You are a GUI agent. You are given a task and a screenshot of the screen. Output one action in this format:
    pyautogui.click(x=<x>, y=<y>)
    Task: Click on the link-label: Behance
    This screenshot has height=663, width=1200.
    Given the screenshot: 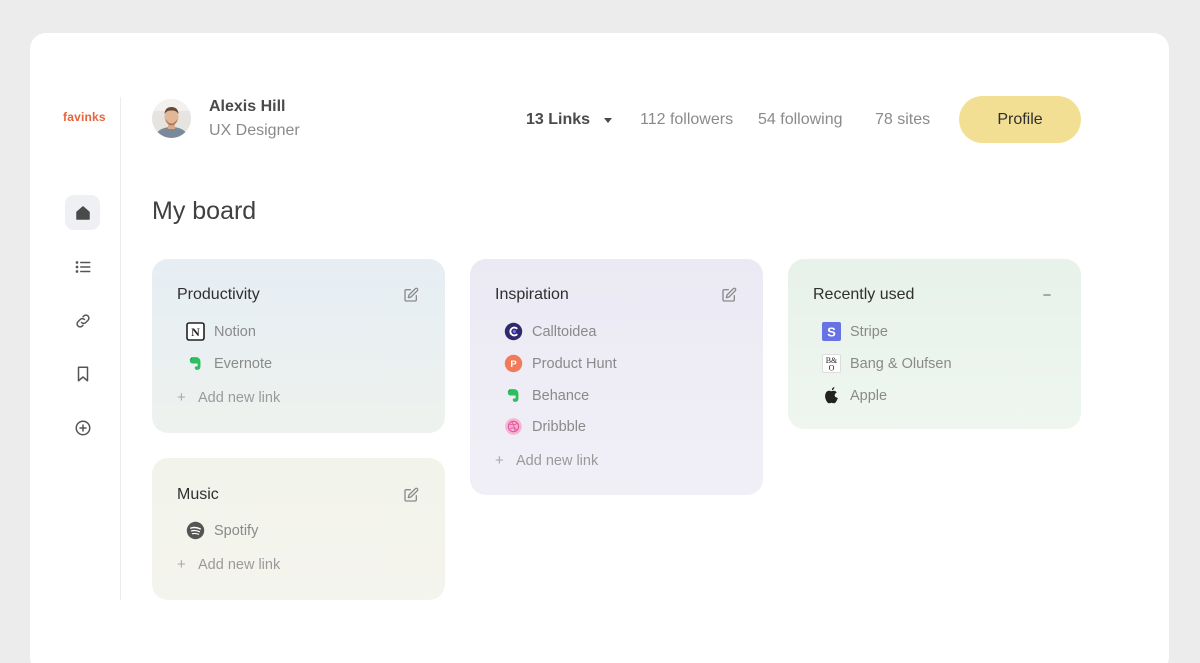 What is the action you would take?
    pyautogui.click(x=561, y=395)
    